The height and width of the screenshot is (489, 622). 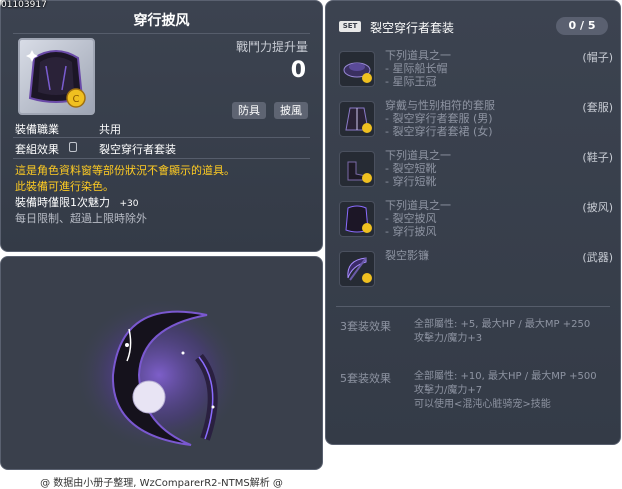 What do you see at coordinates (137, 149) in the screenshot?
I see `set-effect-value: 裂空穿行者套装` at bounding box center [137, 149].